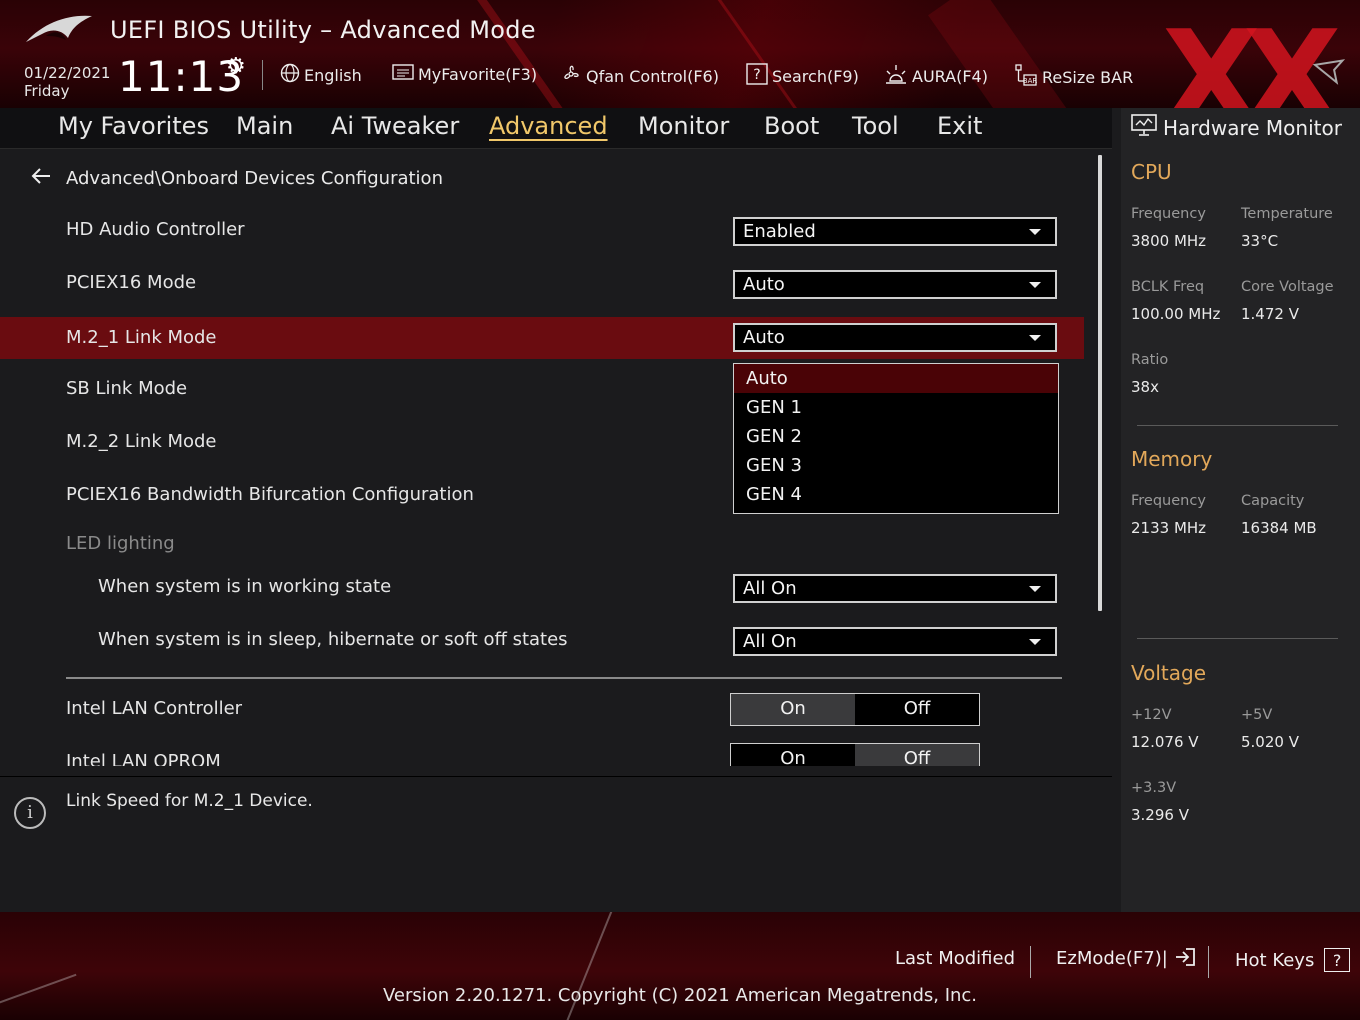  Describe the element at coordinates (1252, 127) in the screenshot. I see `hw-title-text: Hardware Monitor` at that location.